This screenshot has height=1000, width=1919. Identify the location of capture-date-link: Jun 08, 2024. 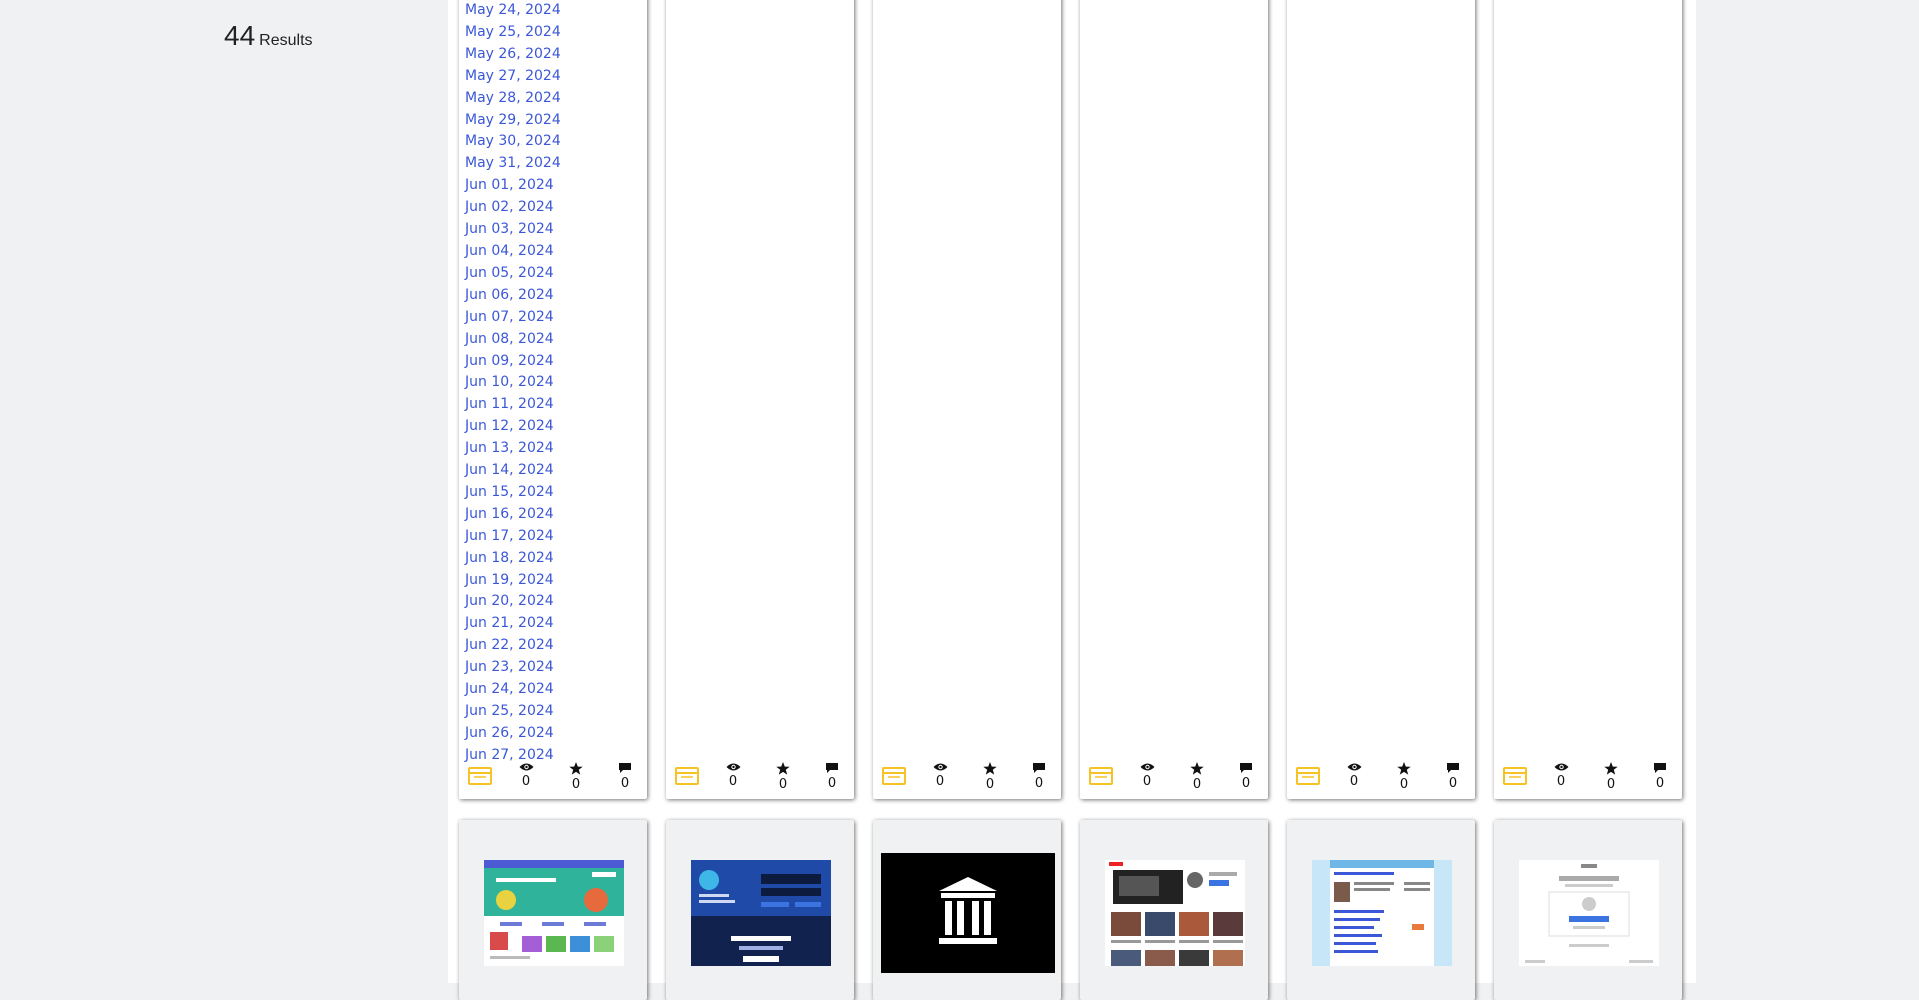
(513, 340).